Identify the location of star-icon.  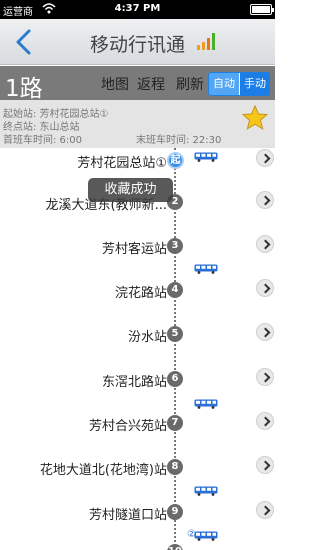
(255, 118).